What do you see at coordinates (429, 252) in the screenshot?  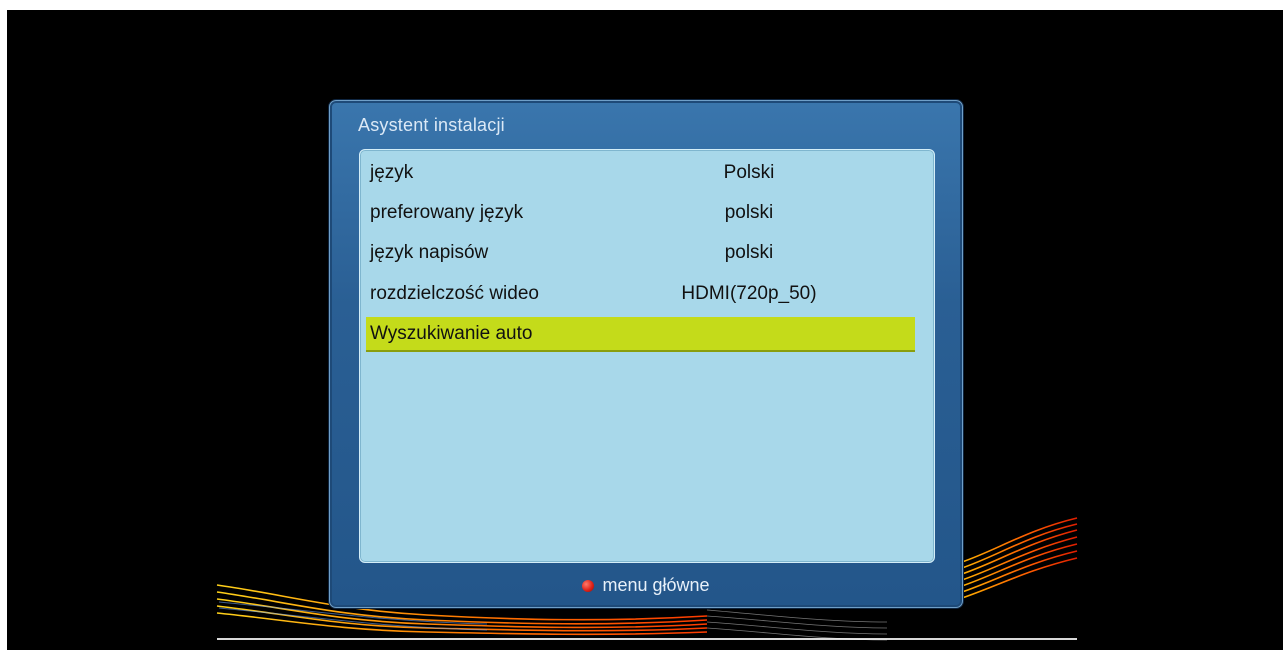 I see `menu-row-label: język napisów` at bounding box center [429, 252].